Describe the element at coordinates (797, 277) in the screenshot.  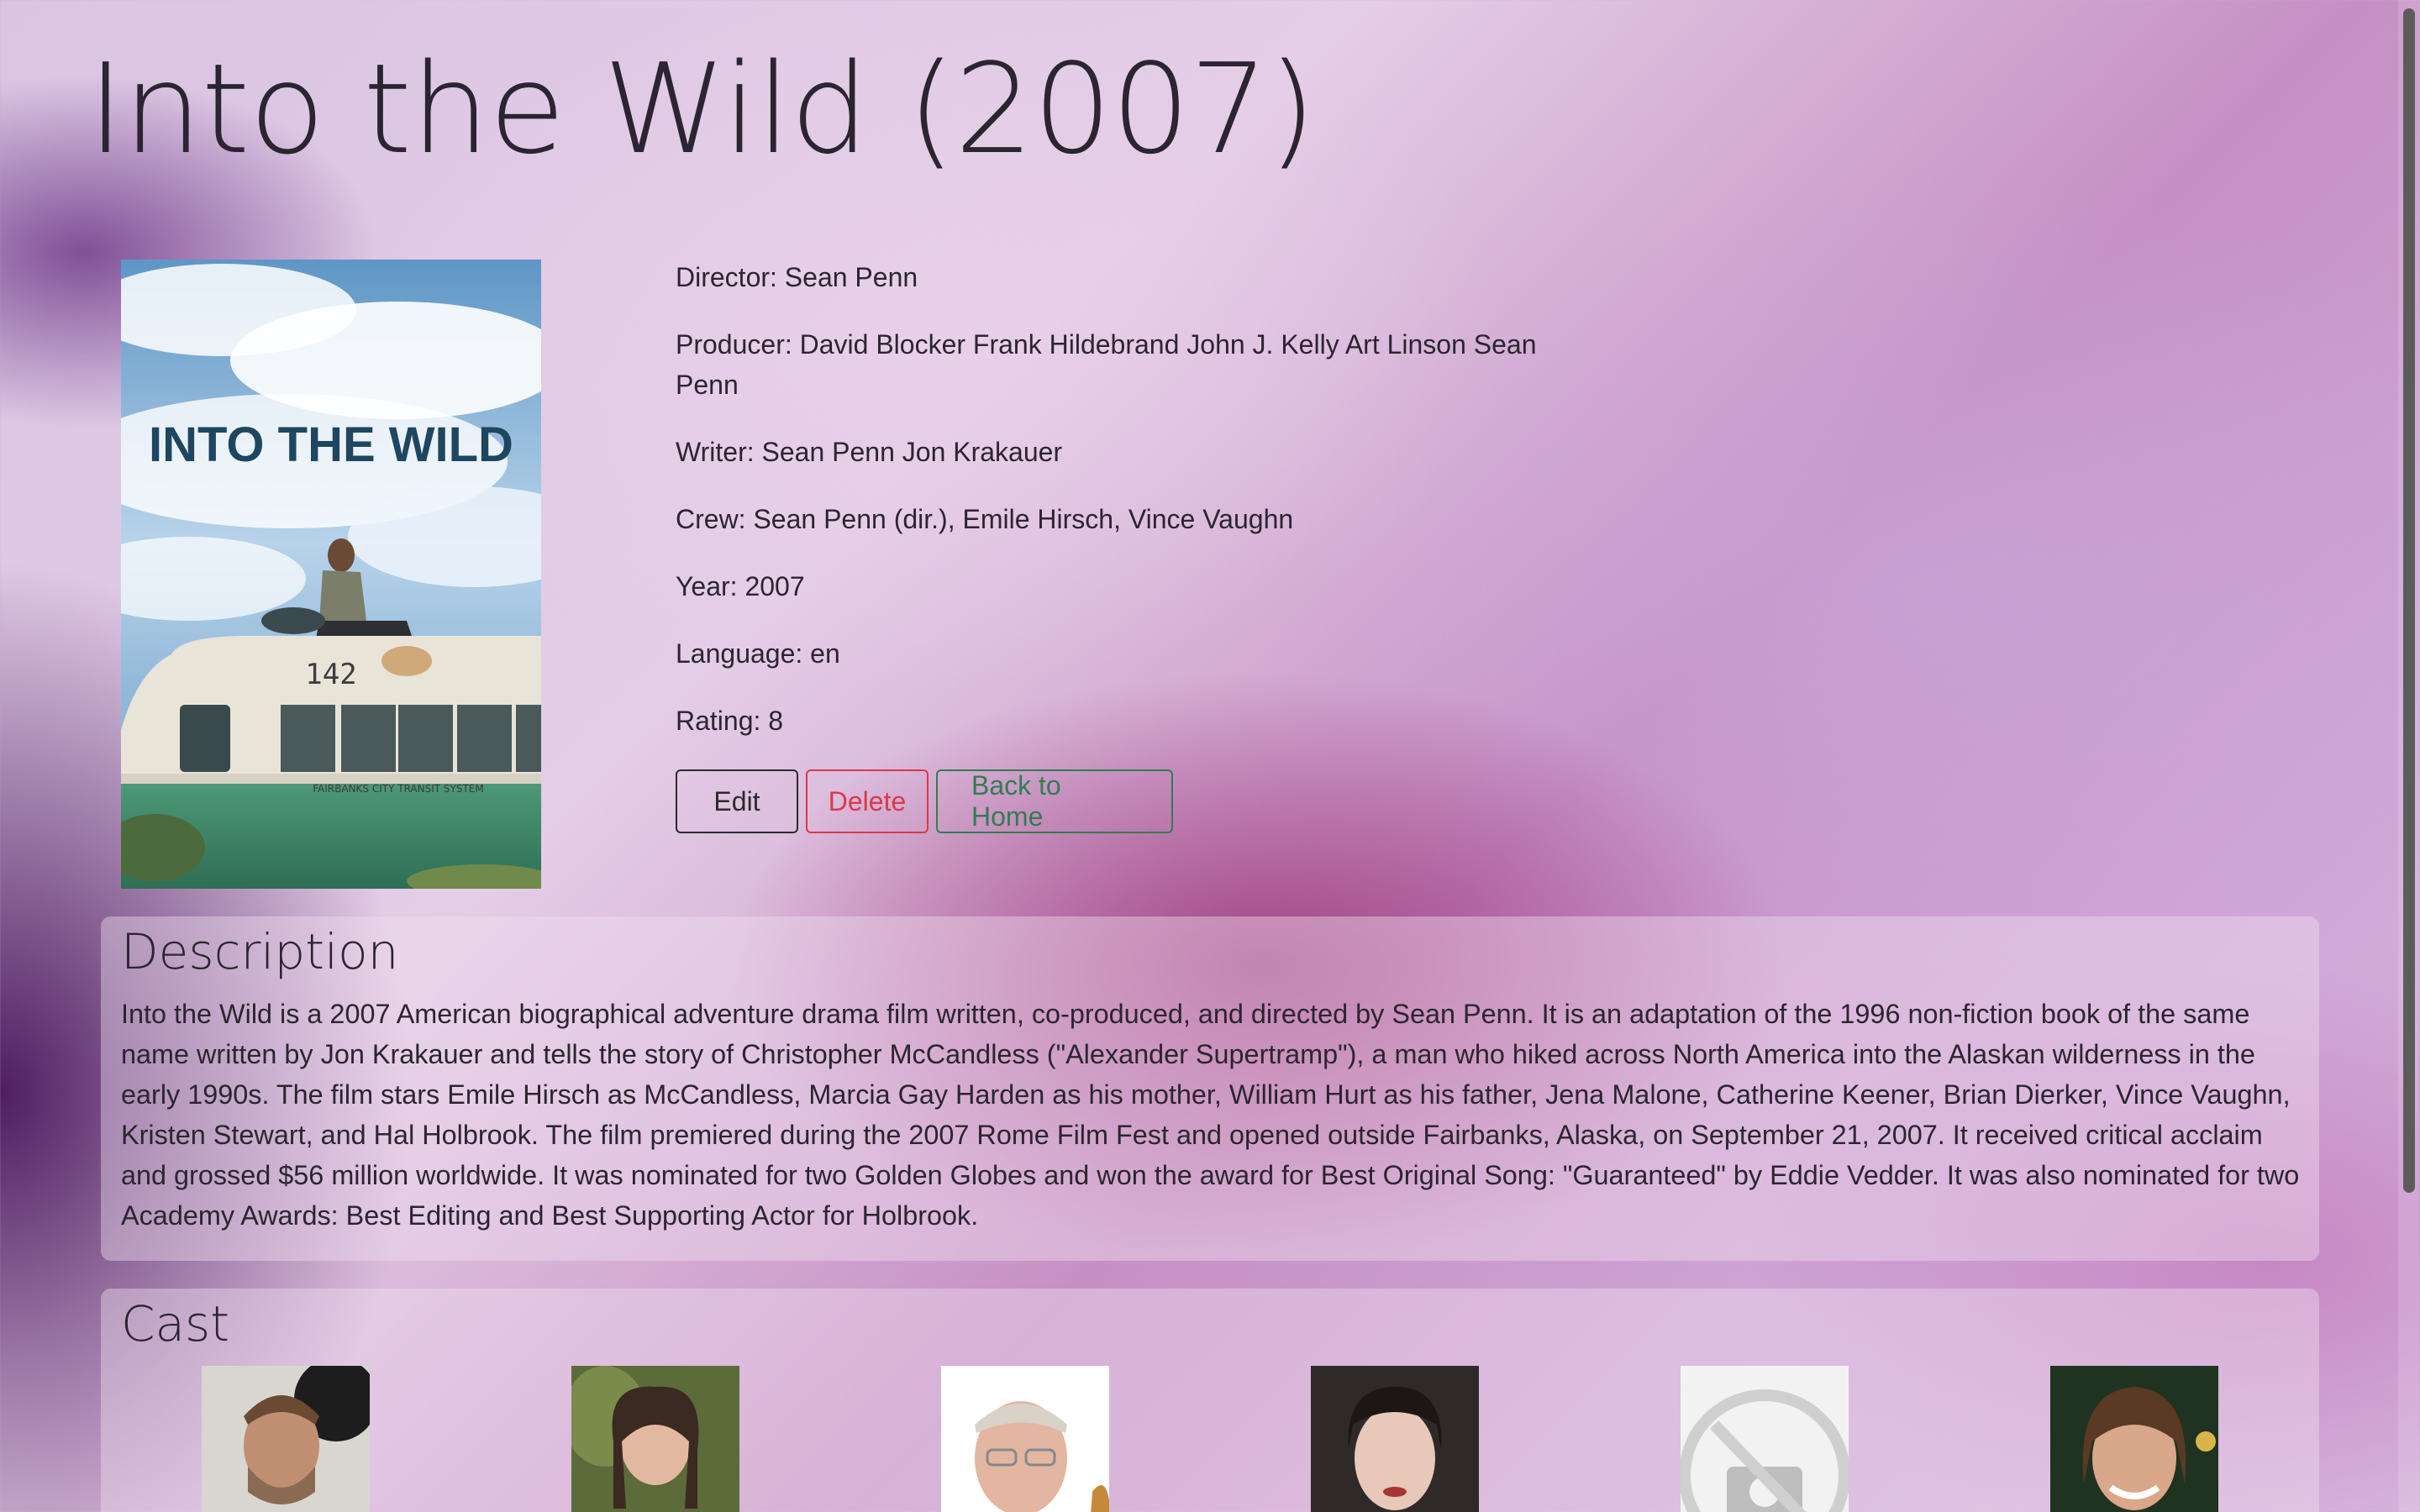
I see `director-text: Director: Sean Penn` at that location.